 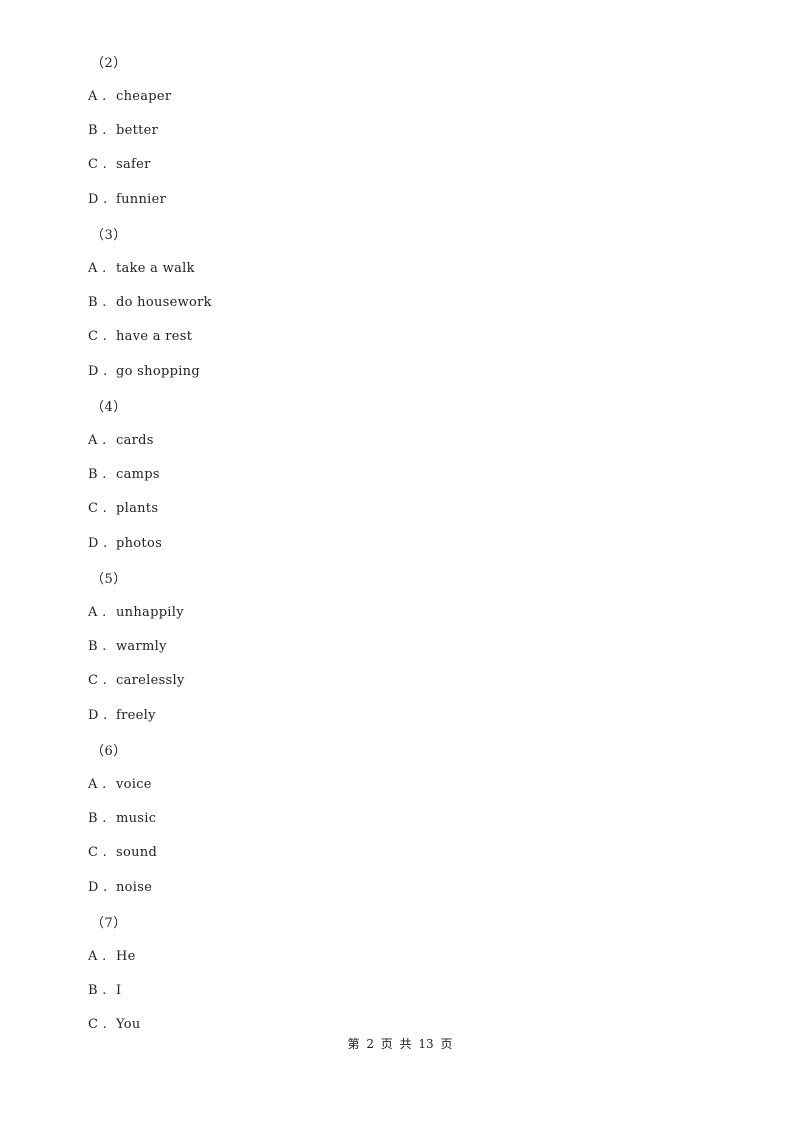 I want to click on option-b: B . warmly, so click(x=127, y=646).